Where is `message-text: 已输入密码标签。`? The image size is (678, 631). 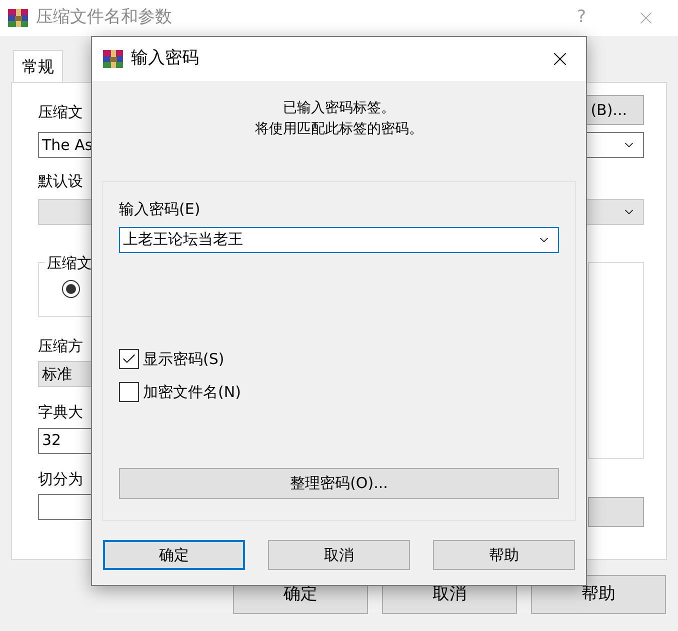 message-text: 已输入密码标签。 is located at coordinates (339, 108).